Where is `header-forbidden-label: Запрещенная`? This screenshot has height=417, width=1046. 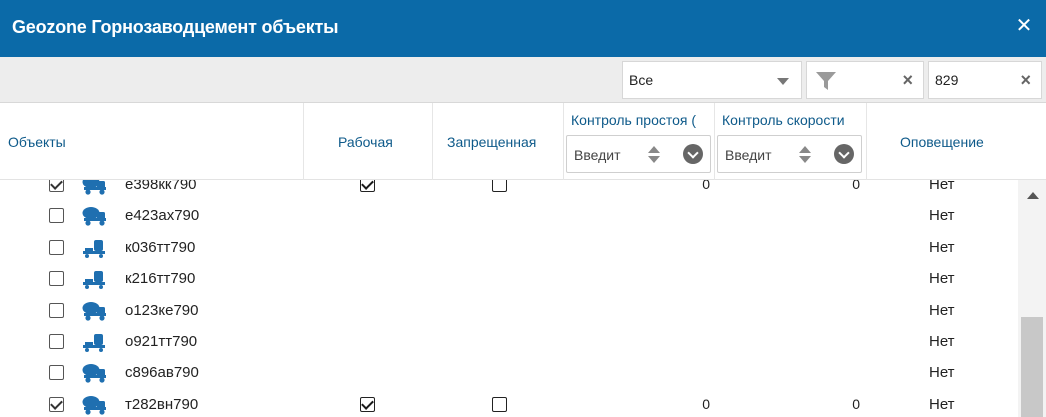 header-forbidden-label: Запрещенная is located at coordinates (492, 142).